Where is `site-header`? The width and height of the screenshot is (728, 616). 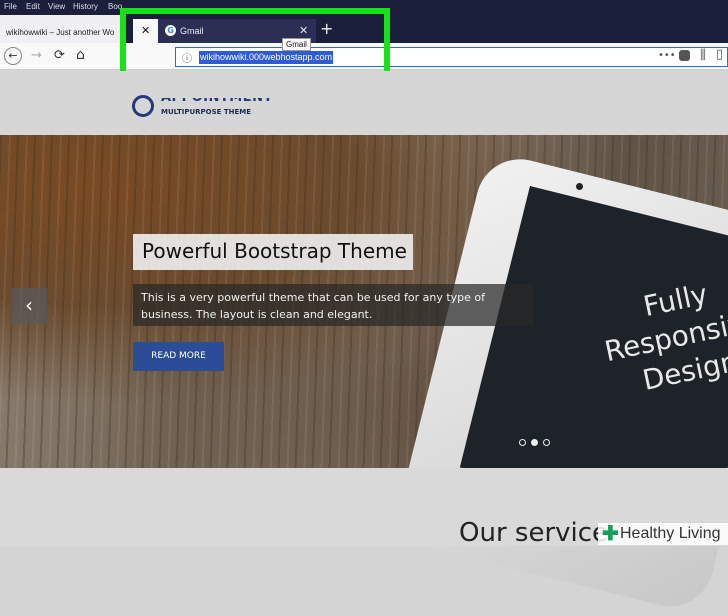
site-header is located at coordinates (364, 103).